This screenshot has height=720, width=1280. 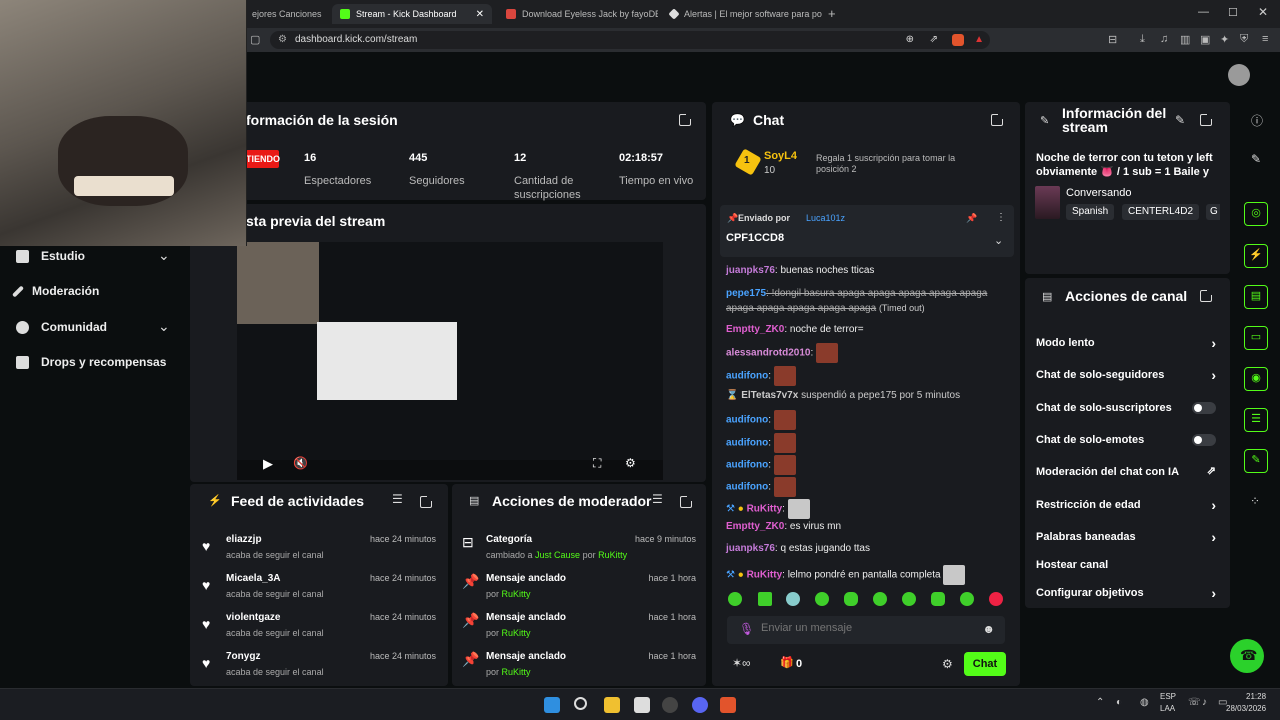 I want to click on emotes-only-toggle, so click(x=1204, y=440).